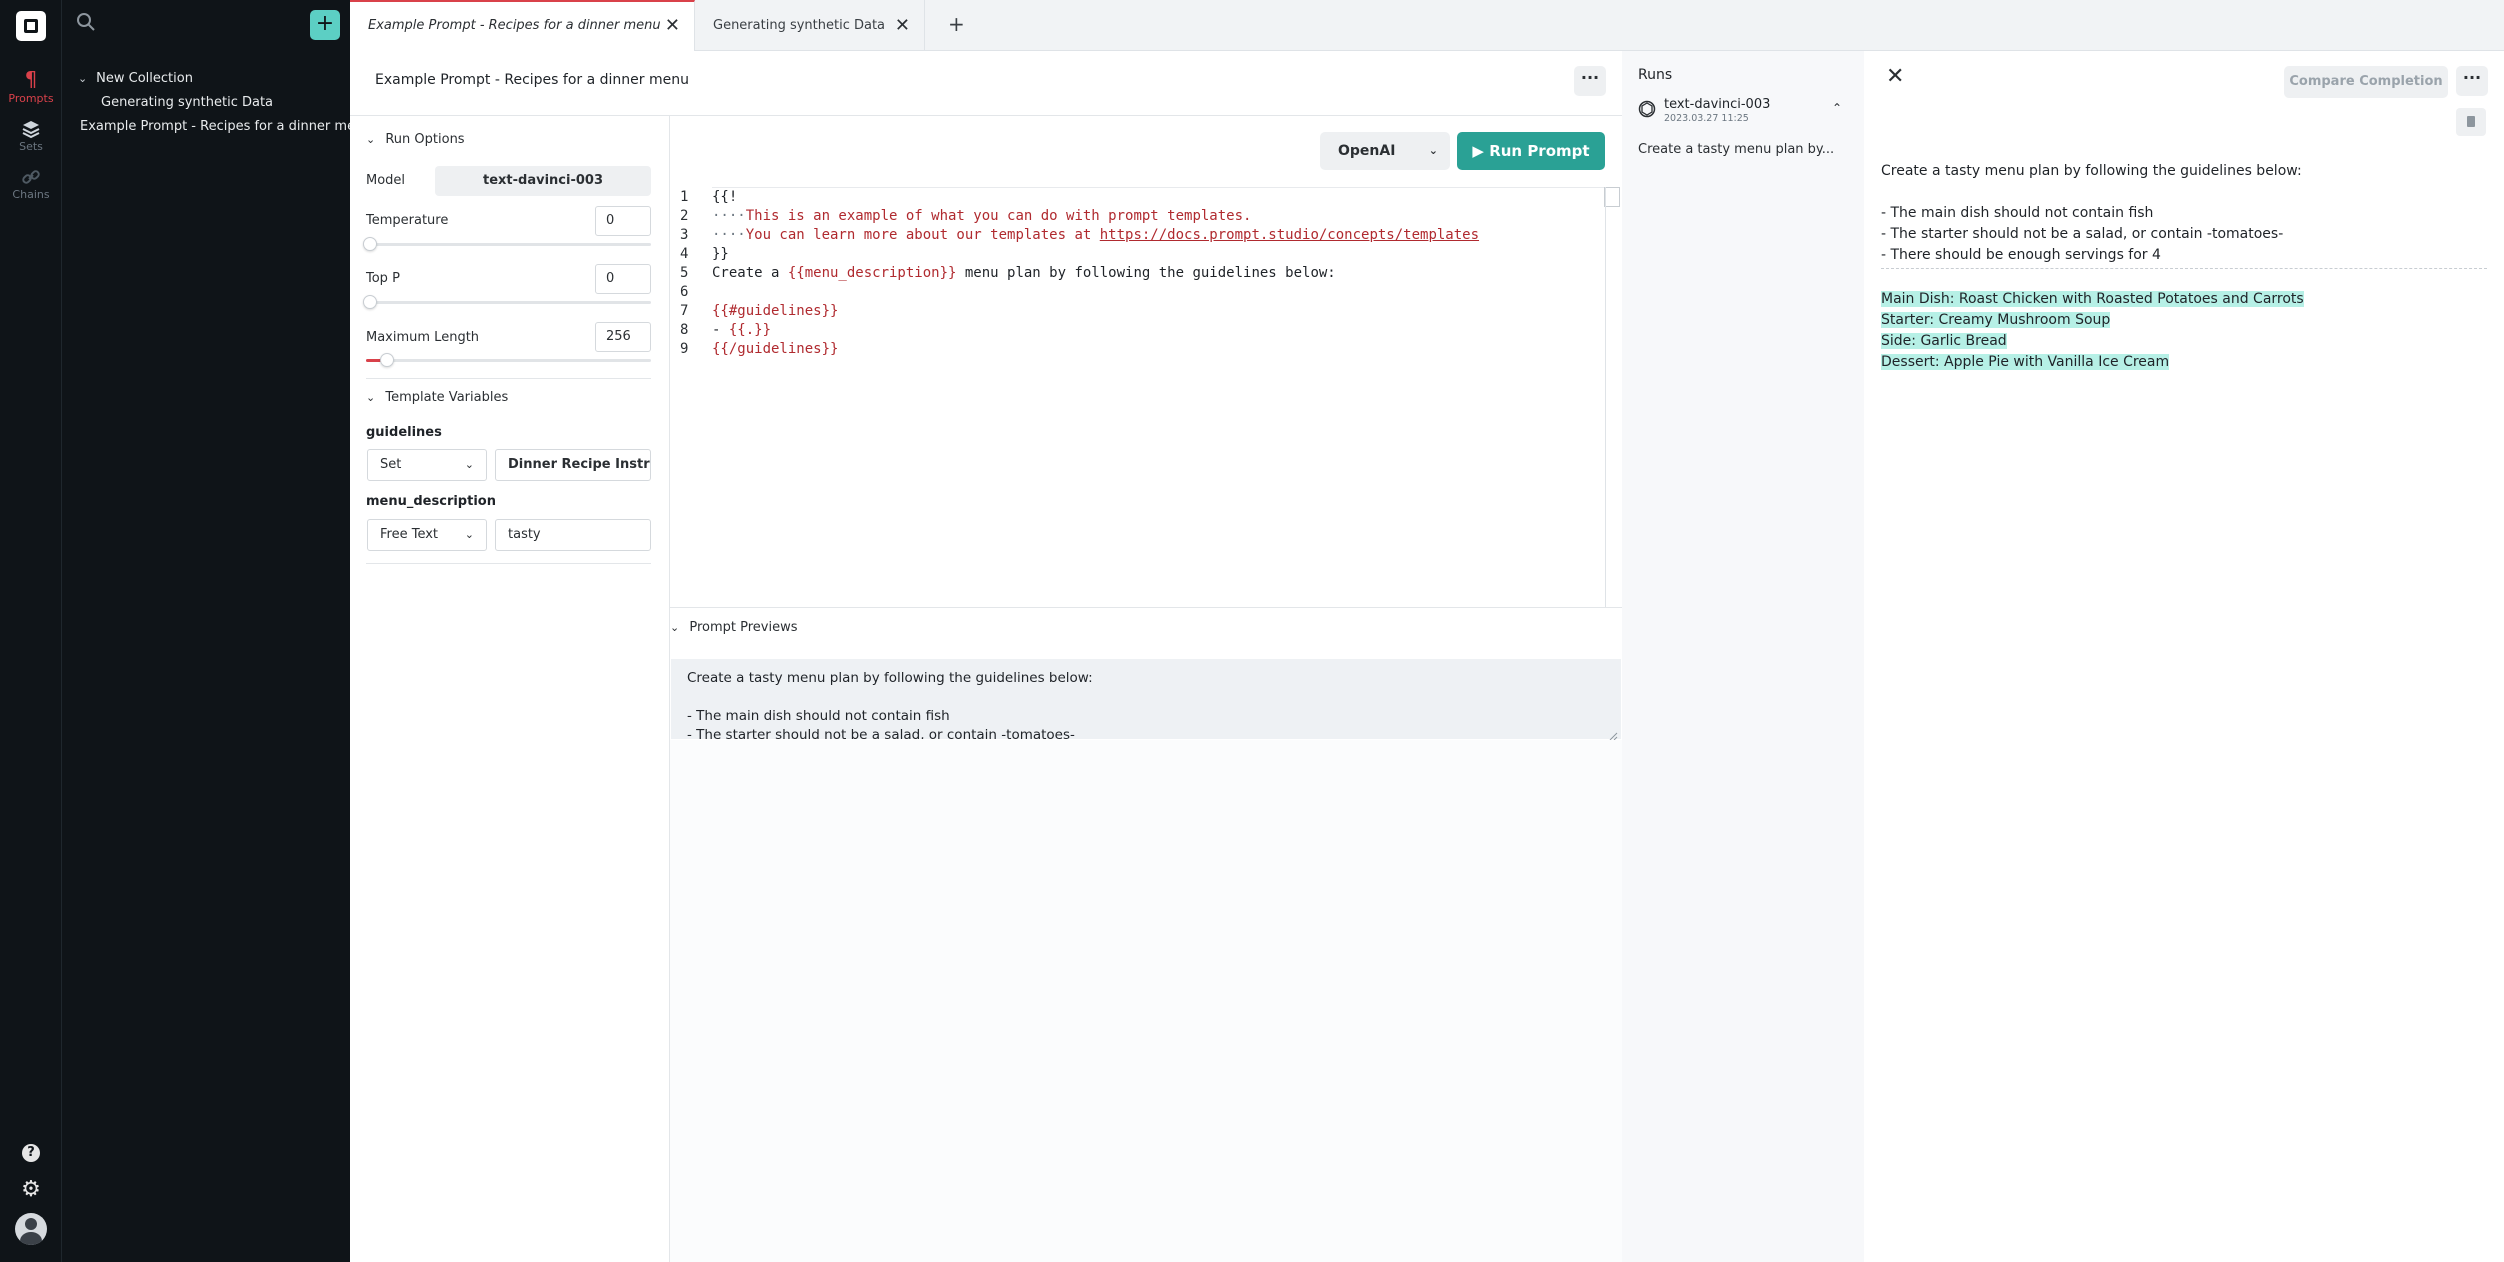 The image size is (2504, 1262). I want to click on model-select: text-davinci-003, so click(543, 181).